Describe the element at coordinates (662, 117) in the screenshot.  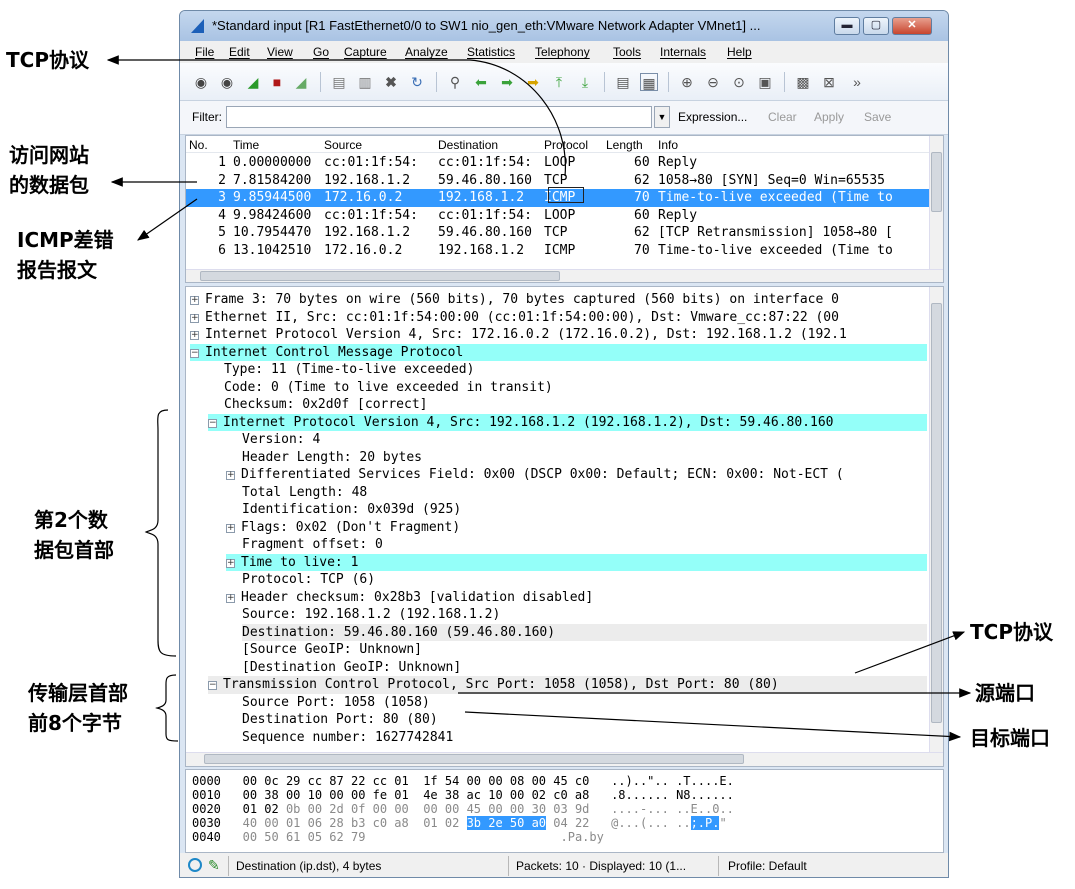
I see `filter-dropdown-button: ▼` at that location.